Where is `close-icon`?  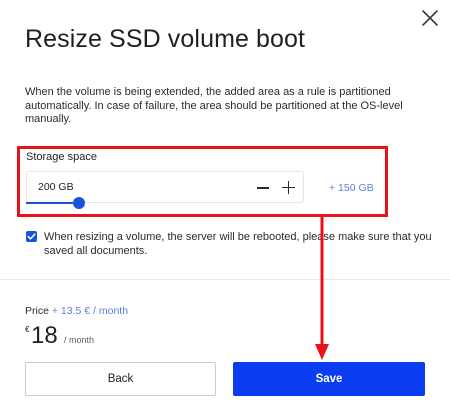 close-icon is located at coordinates (430, 18).